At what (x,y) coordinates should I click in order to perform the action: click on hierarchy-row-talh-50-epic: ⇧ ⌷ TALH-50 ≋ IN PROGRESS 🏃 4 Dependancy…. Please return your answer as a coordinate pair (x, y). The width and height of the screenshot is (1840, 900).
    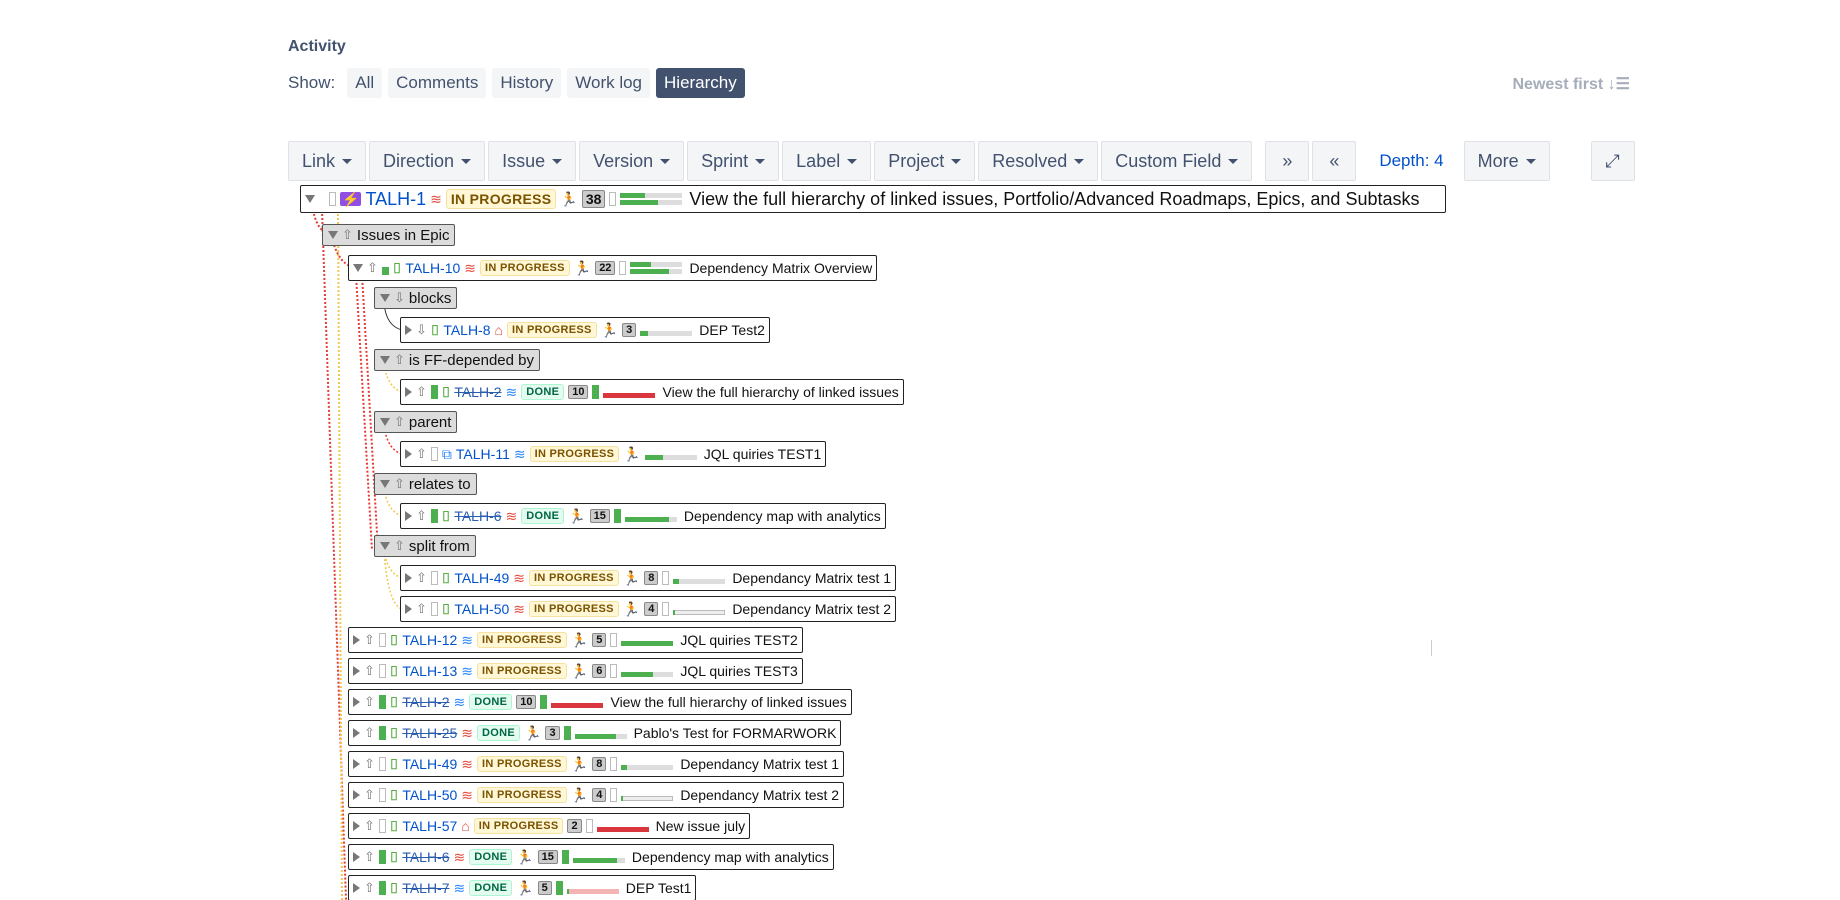
    Looking at the image, I should click on (596, 795).